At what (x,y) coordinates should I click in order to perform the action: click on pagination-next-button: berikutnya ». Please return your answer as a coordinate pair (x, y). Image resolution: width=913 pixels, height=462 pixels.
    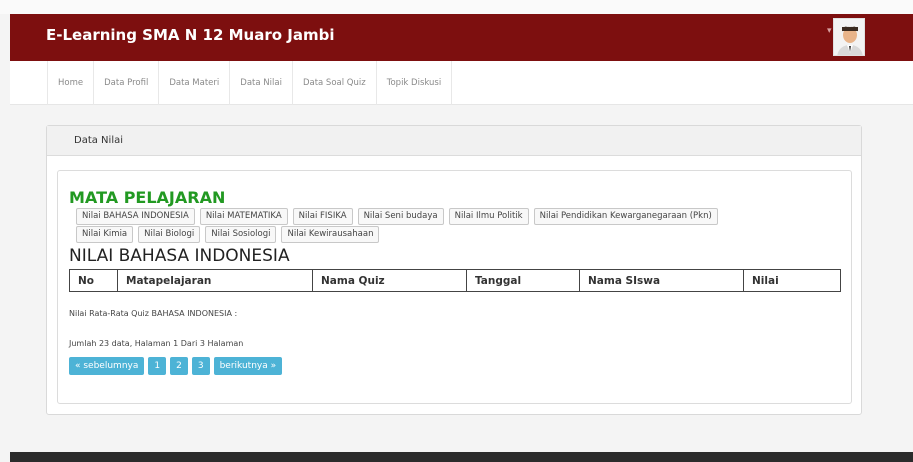
    Looking at the image, I should click on (248, 366).